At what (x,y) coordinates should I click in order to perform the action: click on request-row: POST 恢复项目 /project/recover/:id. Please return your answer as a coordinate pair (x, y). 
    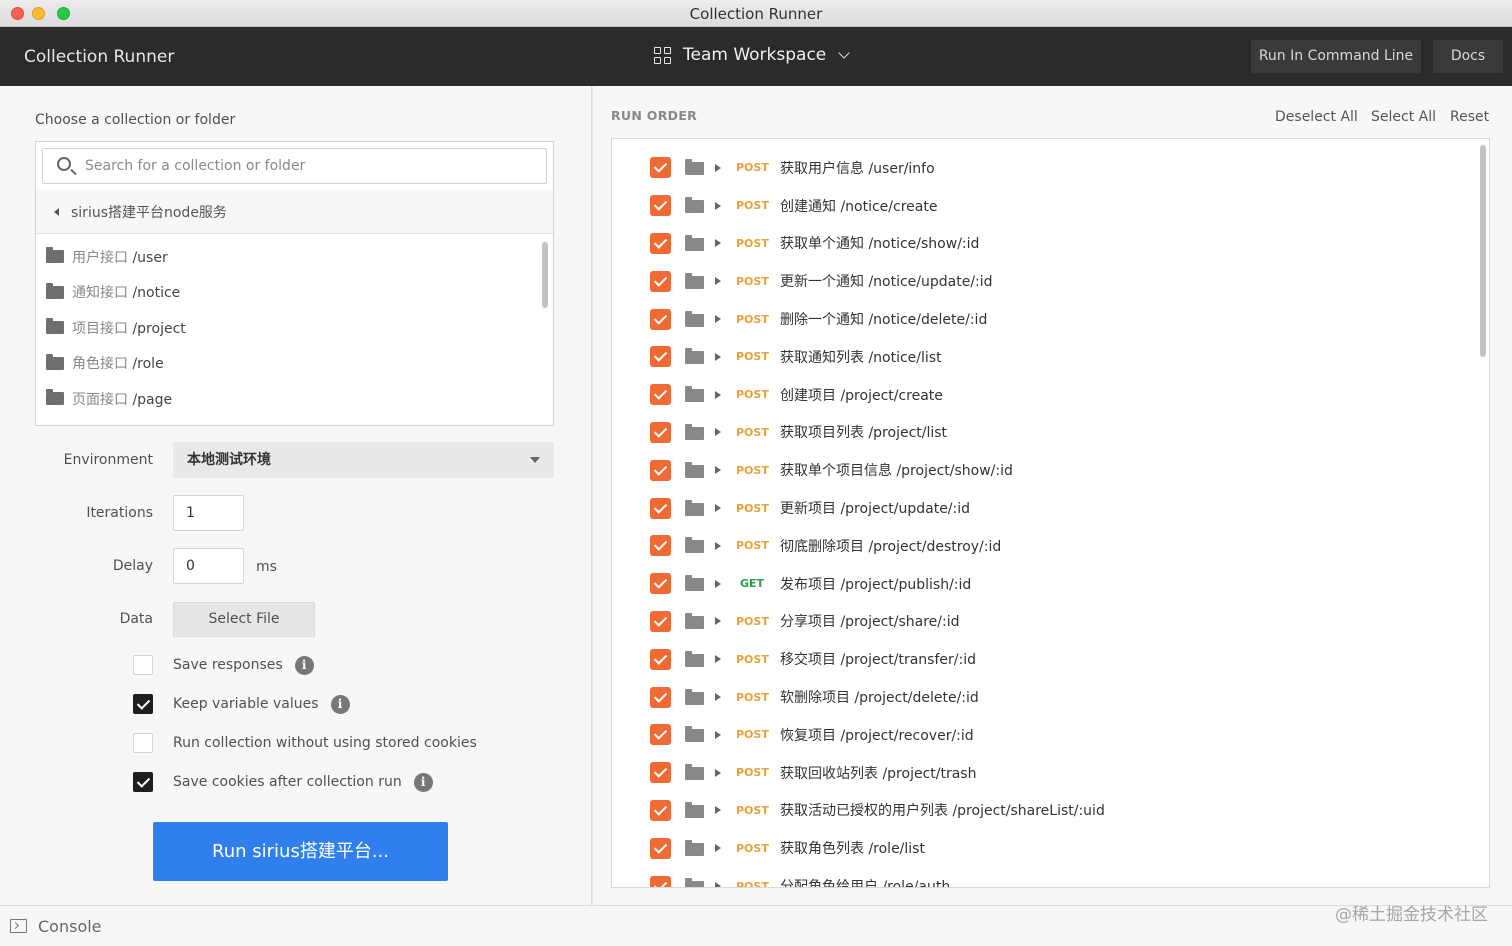
    Looking at the image, I should click on (1042, 735).